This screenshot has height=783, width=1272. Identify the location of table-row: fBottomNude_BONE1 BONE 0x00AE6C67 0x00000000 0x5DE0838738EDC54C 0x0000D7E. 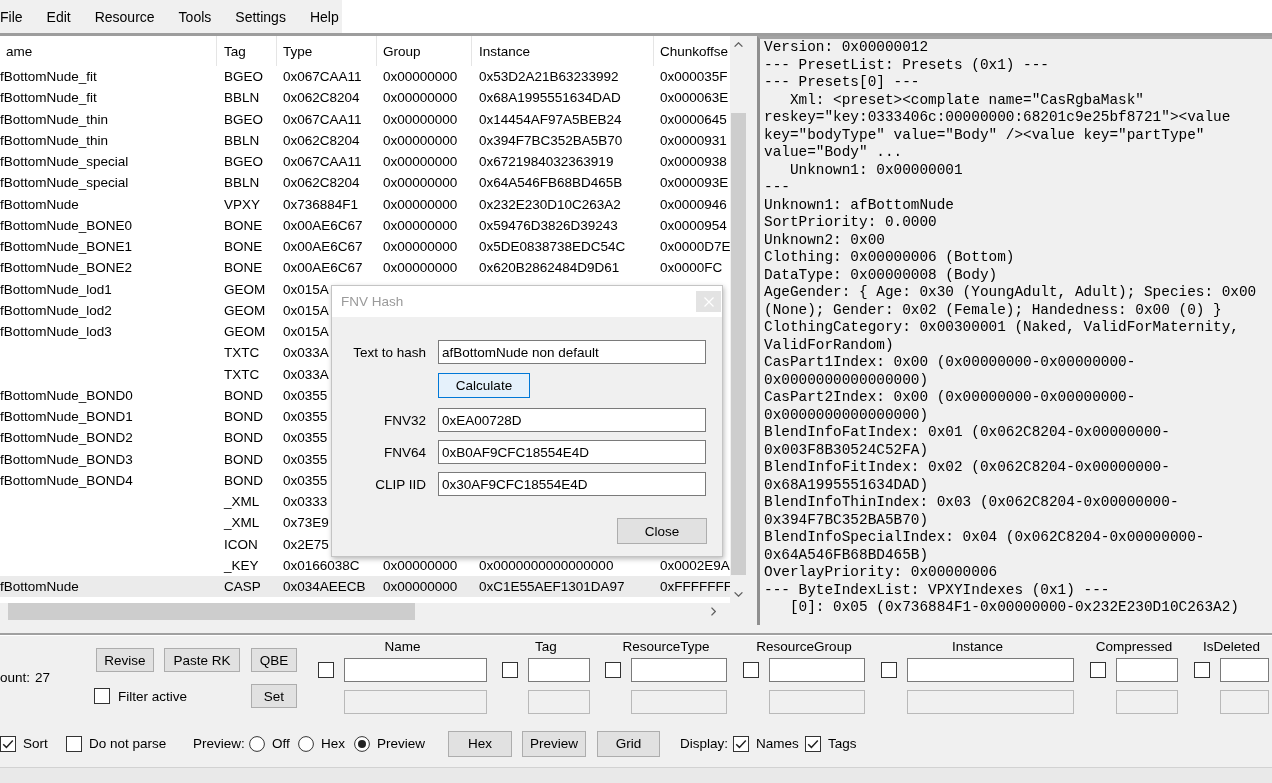
(365, 247).